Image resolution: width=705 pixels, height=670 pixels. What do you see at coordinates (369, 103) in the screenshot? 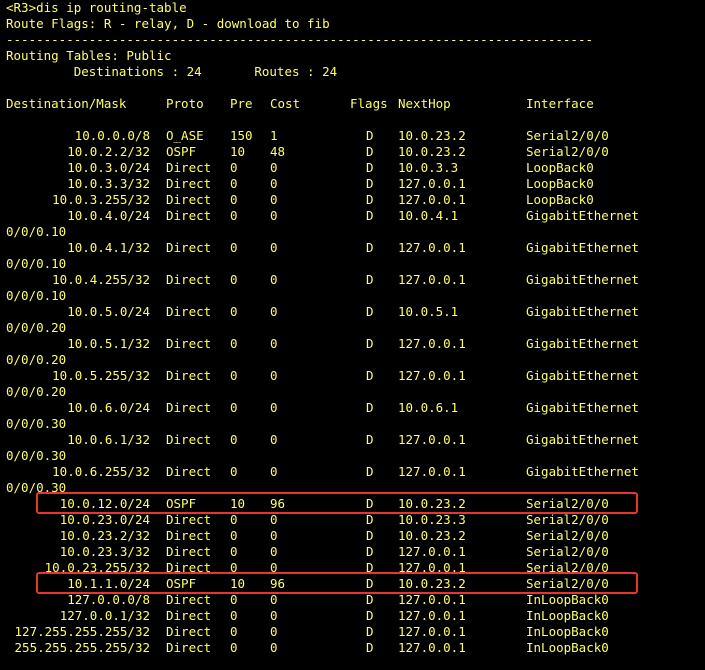
I see `header-flags: Flags` at bounding box center [369, 103].